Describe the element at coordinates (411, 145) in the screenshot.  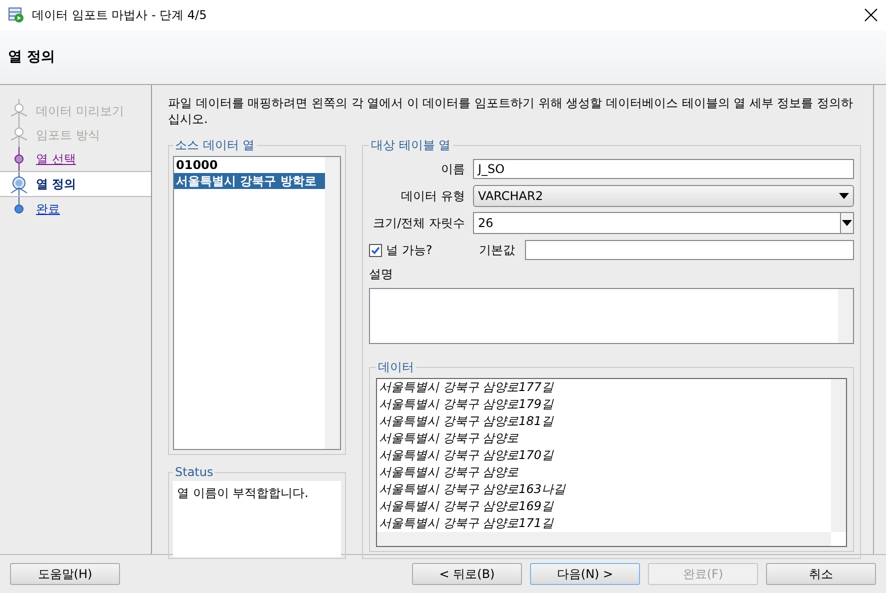
I see `group-label: 대상 테이블 열` at that location.